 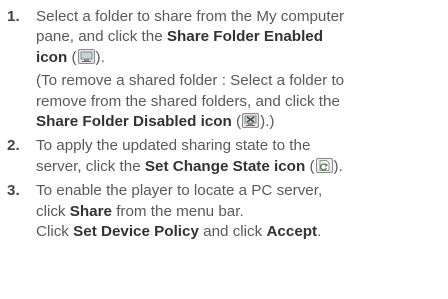 What do you see at coordinates (251, 121) in the screenshot?
I see `share-folder-disabled-icon` at bounding box center [251, 121].